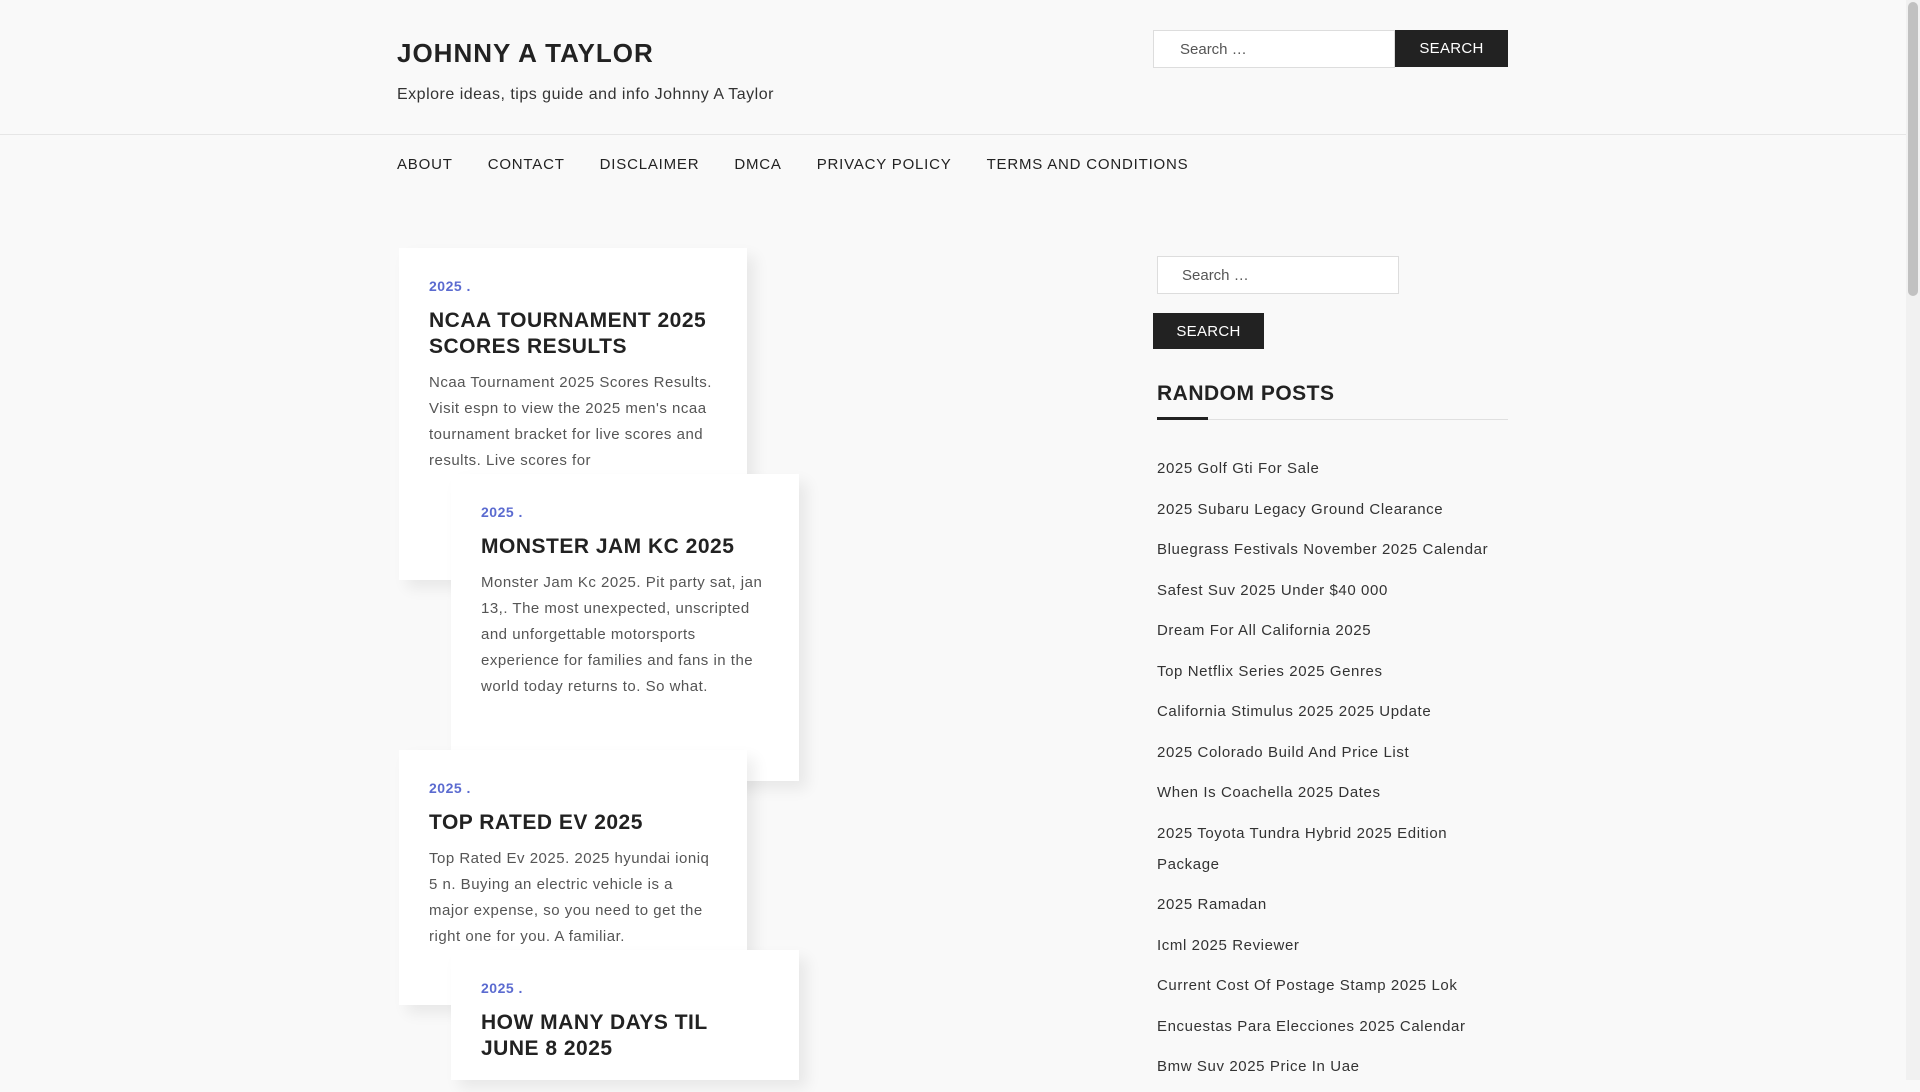 This screenshot has height=1092, width=1920. I want to click on list-item: Bmw Suv 2025 Price In Uae, so click(1333, 1066).